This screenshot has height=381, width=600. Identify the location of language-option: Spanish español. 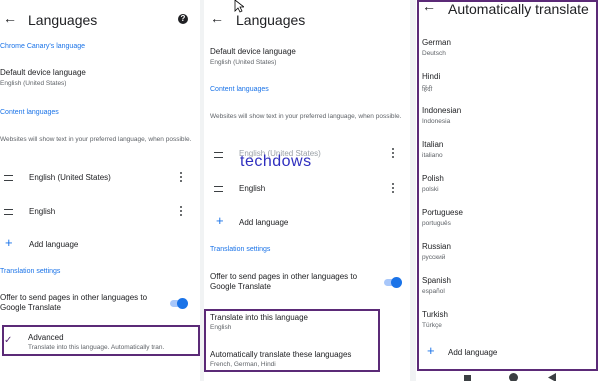
(507, 289).